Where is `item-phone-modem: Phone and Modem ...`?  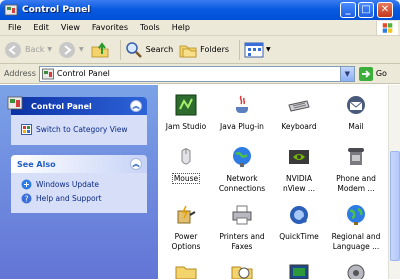
item-phone-modem: Phone and Modem ... is located at coordinates (356, 169).